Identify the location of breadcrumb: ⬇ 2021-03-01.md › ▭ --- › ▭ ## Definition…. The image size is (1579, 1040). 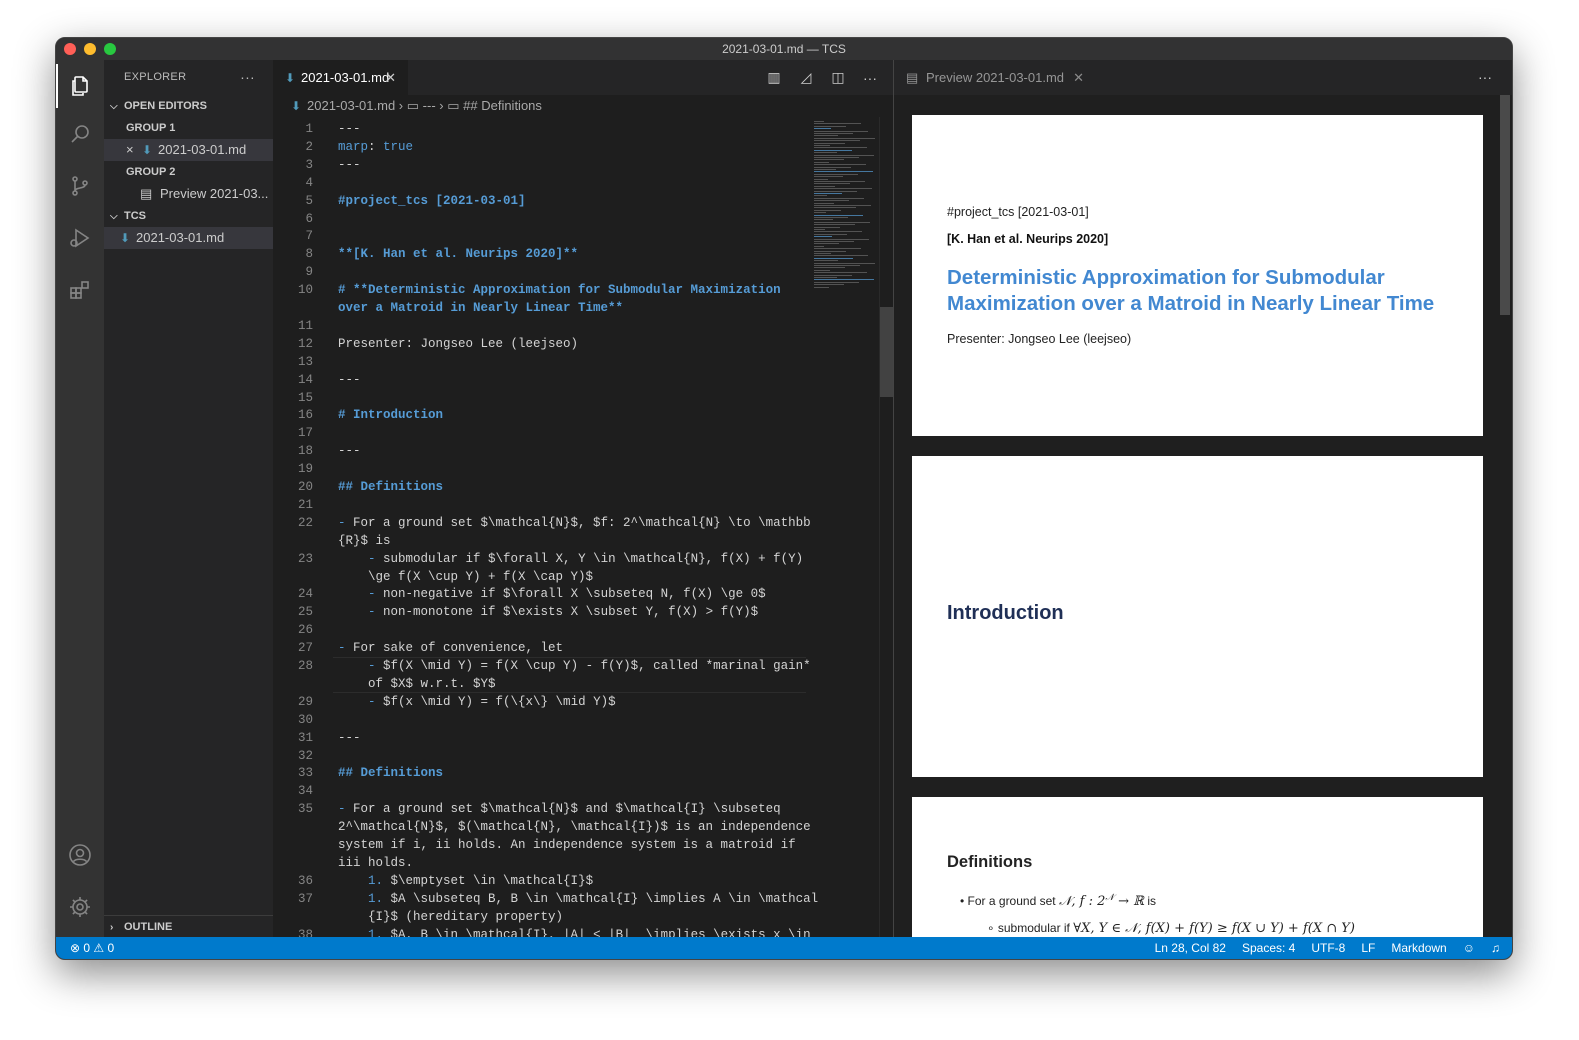
(583, 106).